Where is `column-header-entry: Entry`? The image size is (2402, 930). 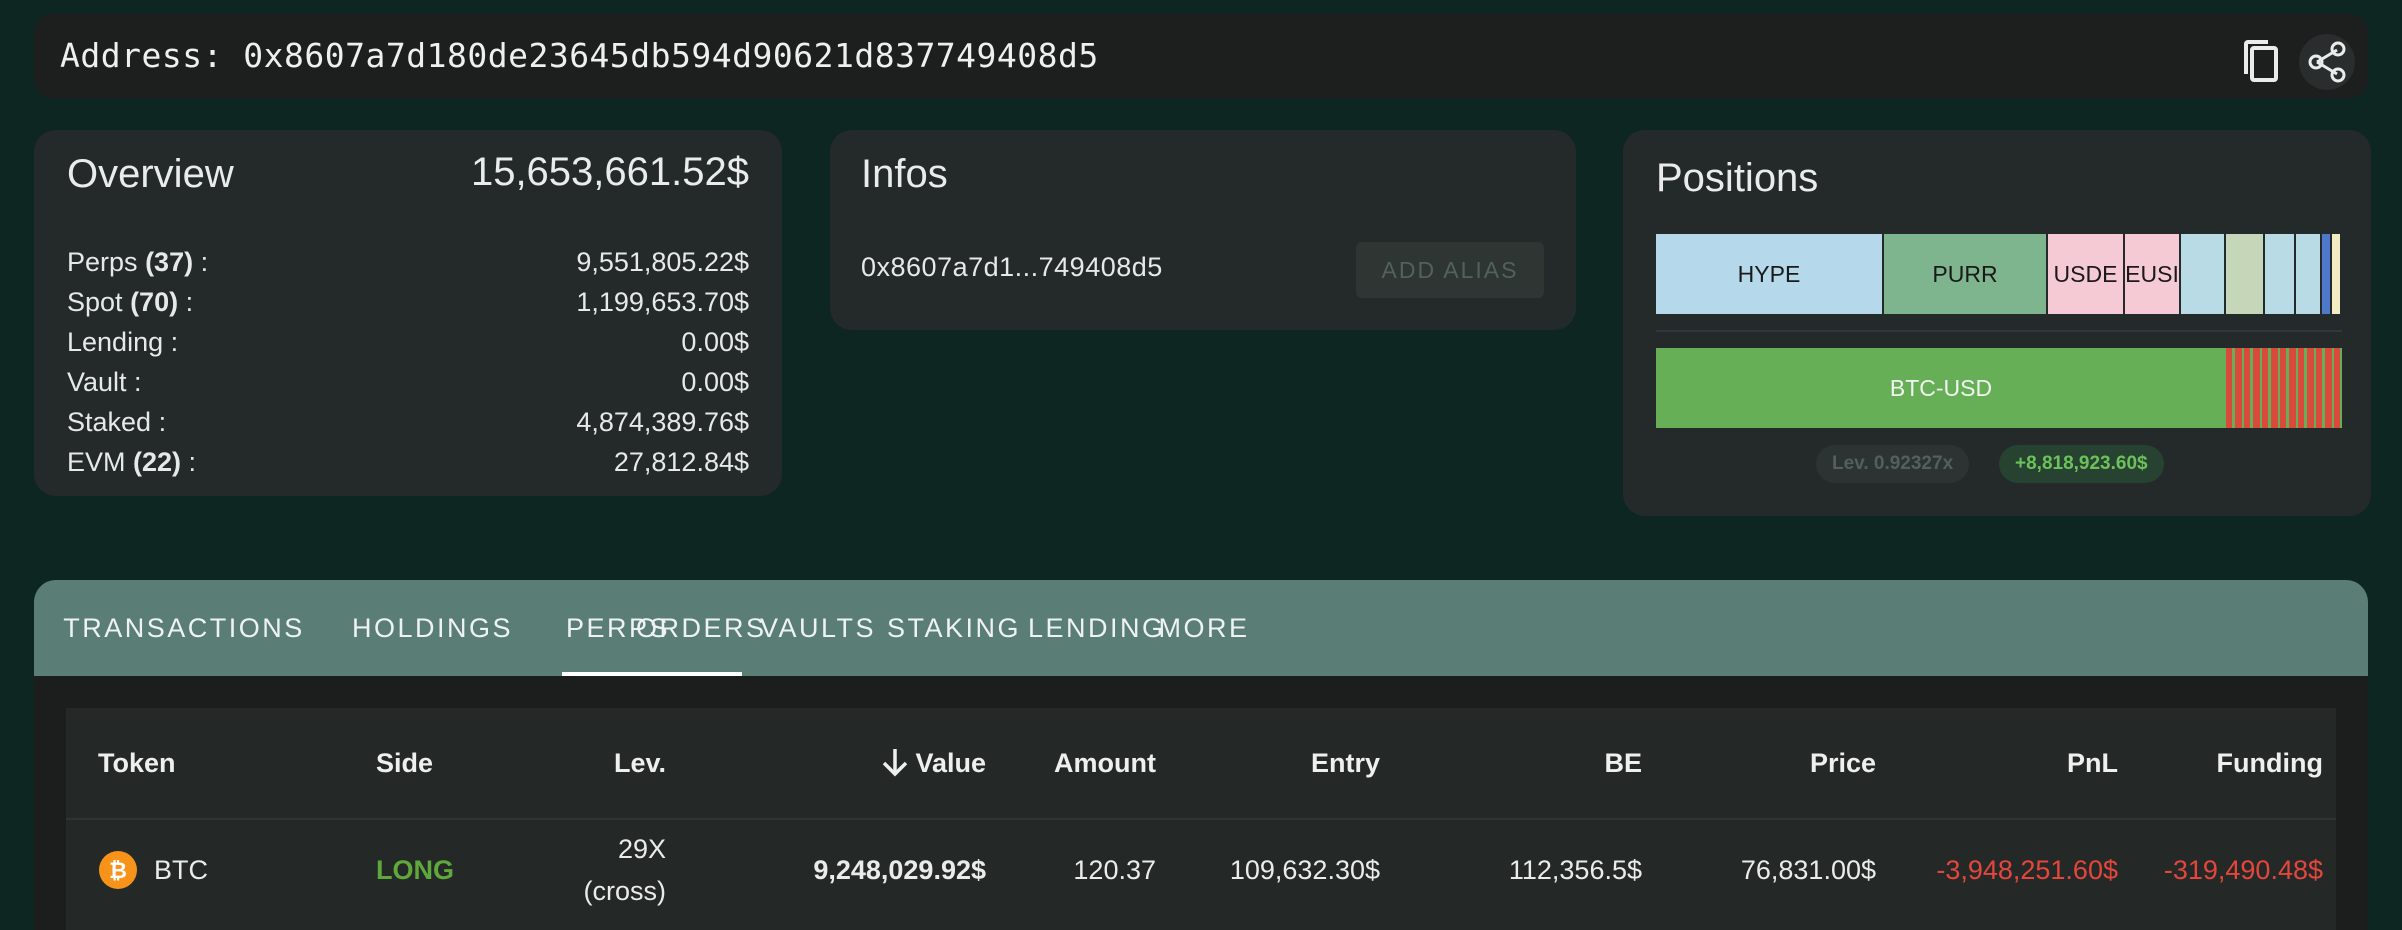
column-header-entry: Entry is located at coordinates (1278, 763).